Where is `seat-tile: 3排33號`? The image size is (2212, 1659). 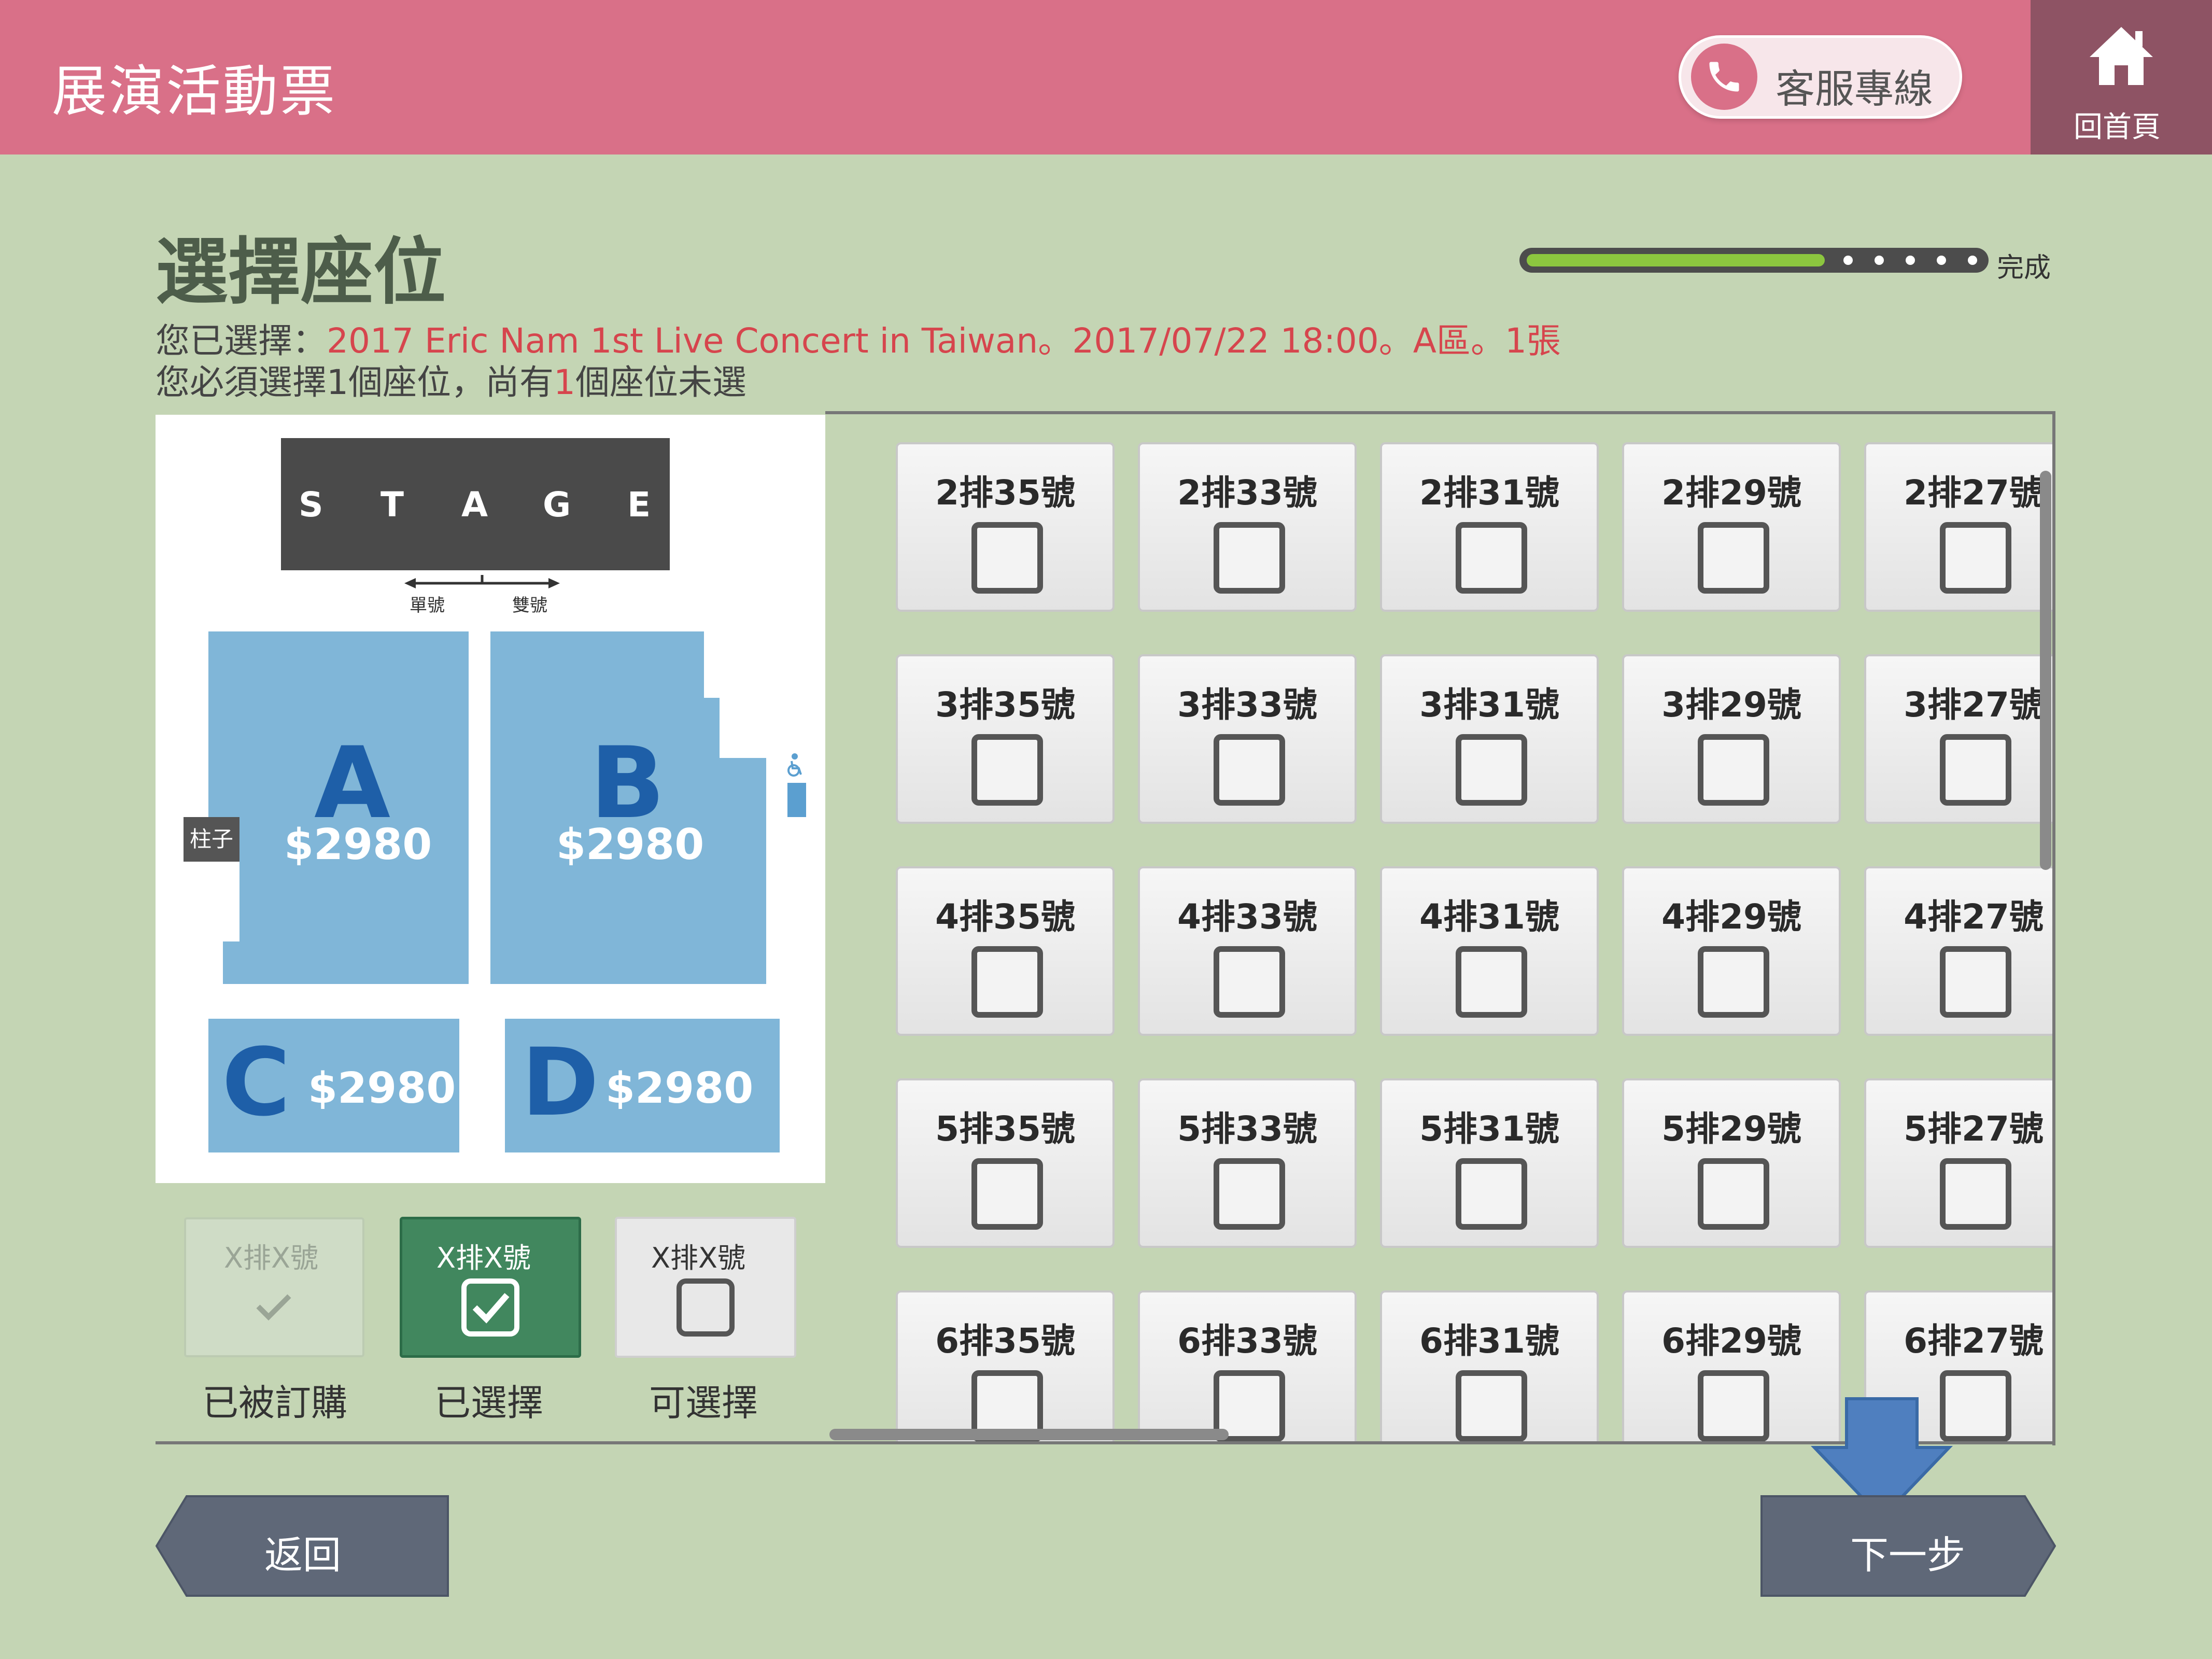 seat-tile: 3排33號 is located at coordinates (1247, 739).